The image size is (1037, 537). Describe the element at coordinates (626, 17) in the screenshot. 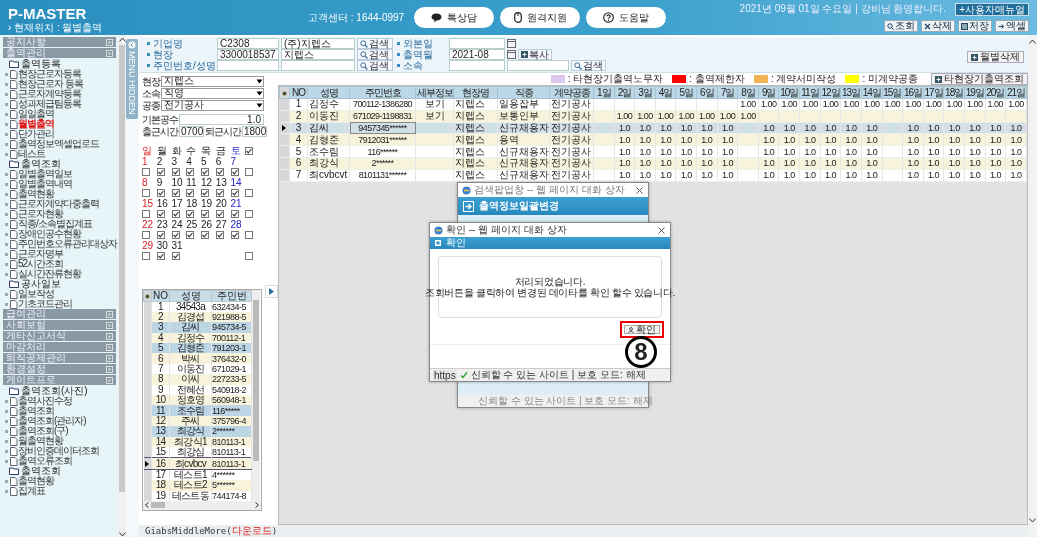

I see `help-button: 도움말` at that location.